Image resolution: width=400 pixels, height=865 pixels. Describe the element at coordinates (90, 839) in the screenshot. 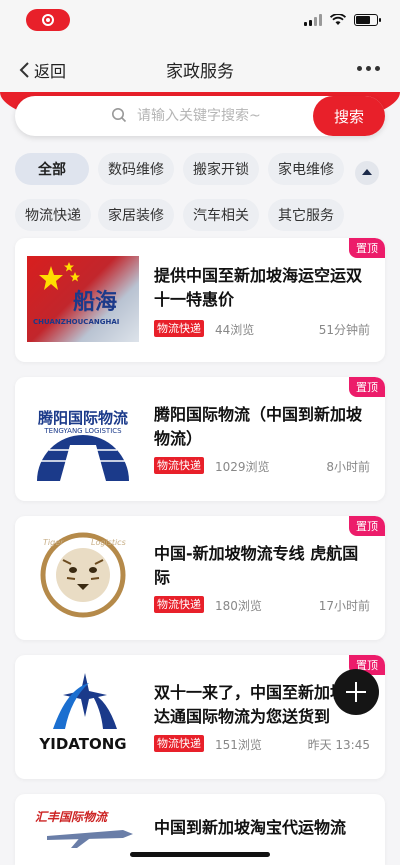

I see `airplane-icon` at that location.